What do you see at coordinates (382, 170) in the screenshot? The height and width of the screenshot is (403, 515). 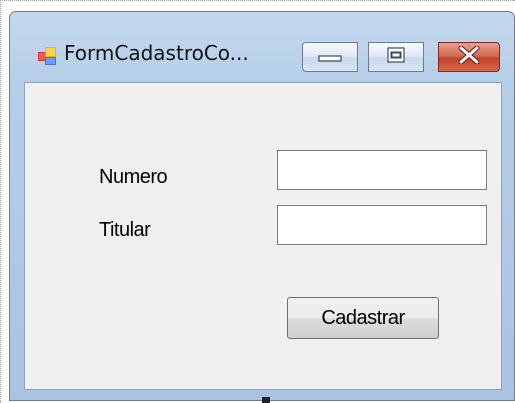 I see `numero-input` at bounding box center [382, 170].